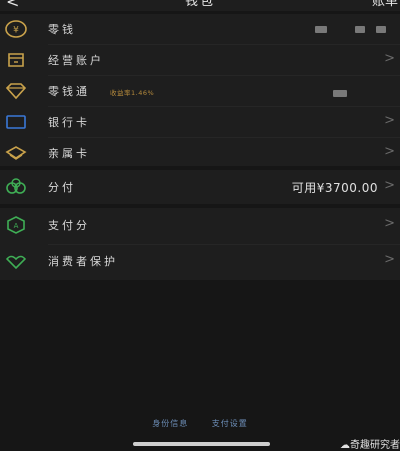 The width and height of the screenshot is (400, 451). What do you see at coordinates (16, 122) in the screenshot?
I see `card-icon` at bounding box center [16, 122].